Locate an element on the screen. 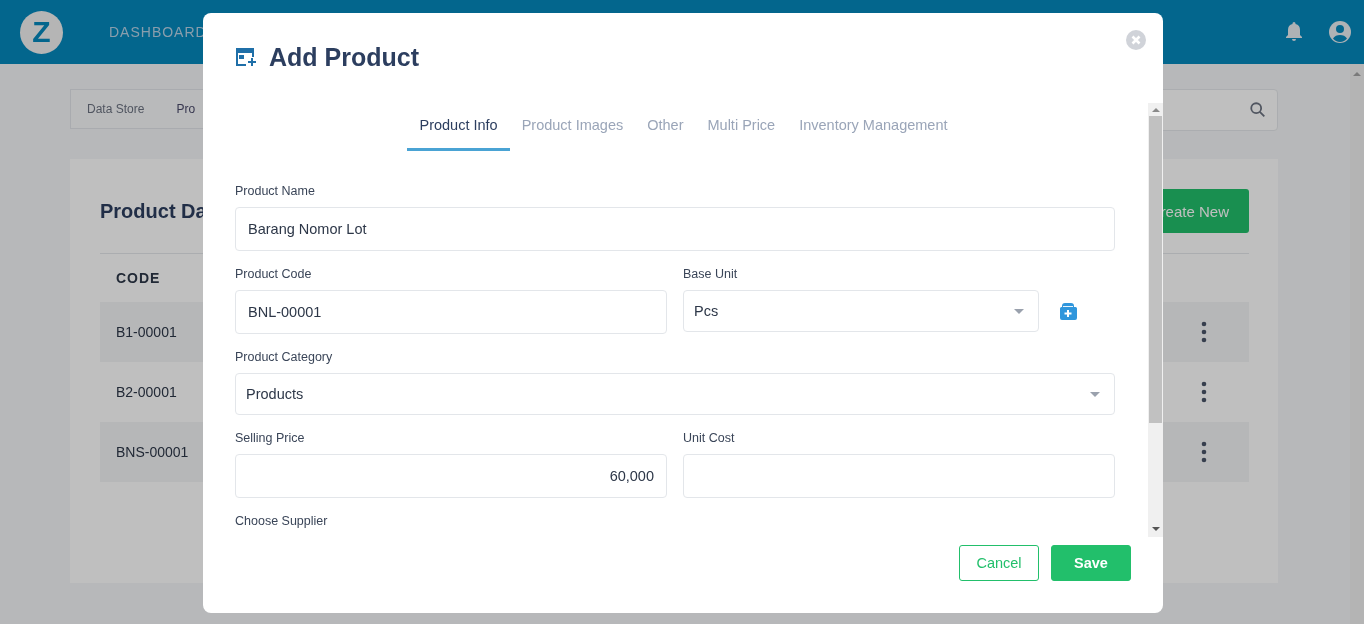 The width and height of the screenshot is (1364, 624). input-field: Barang Nomor Lot is located at coordinates (675, 229).